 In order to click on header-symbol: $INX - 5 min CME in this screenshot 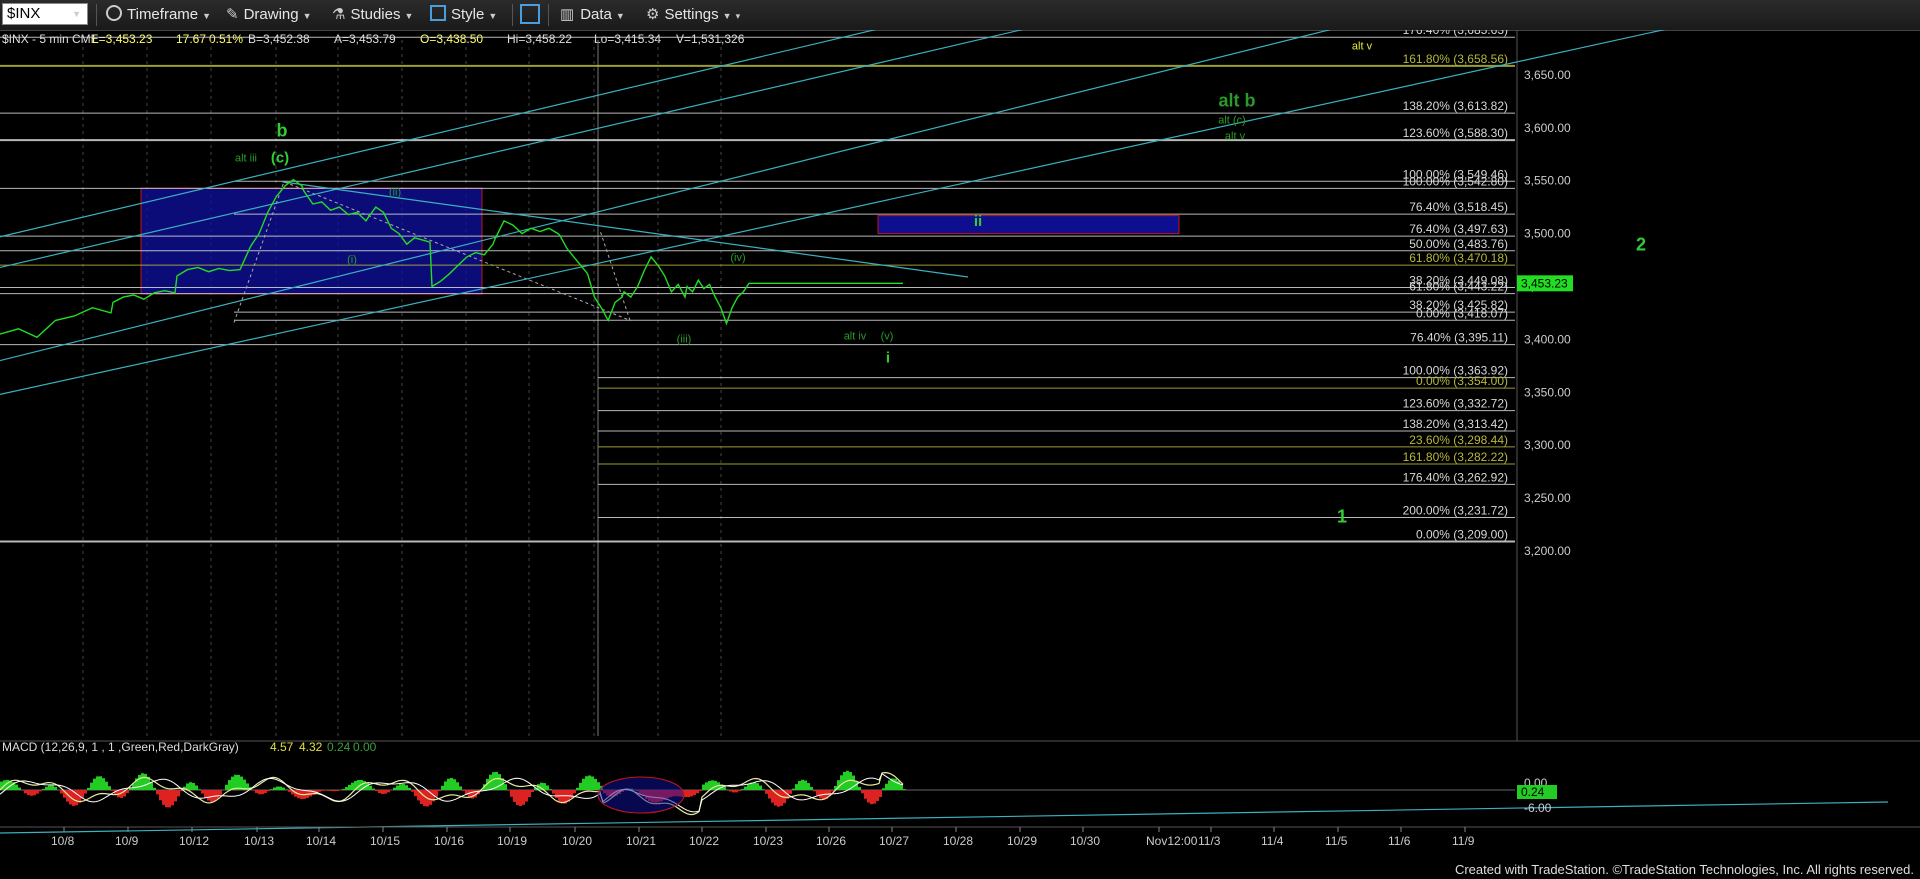, I will do `click(50, 39)`.